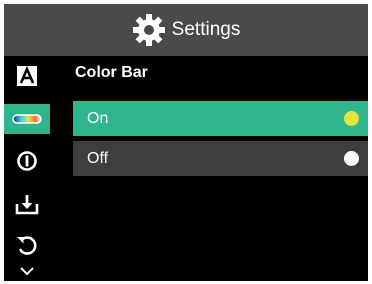  I want to click on sidebar-scroll-down, so click(27, 271).